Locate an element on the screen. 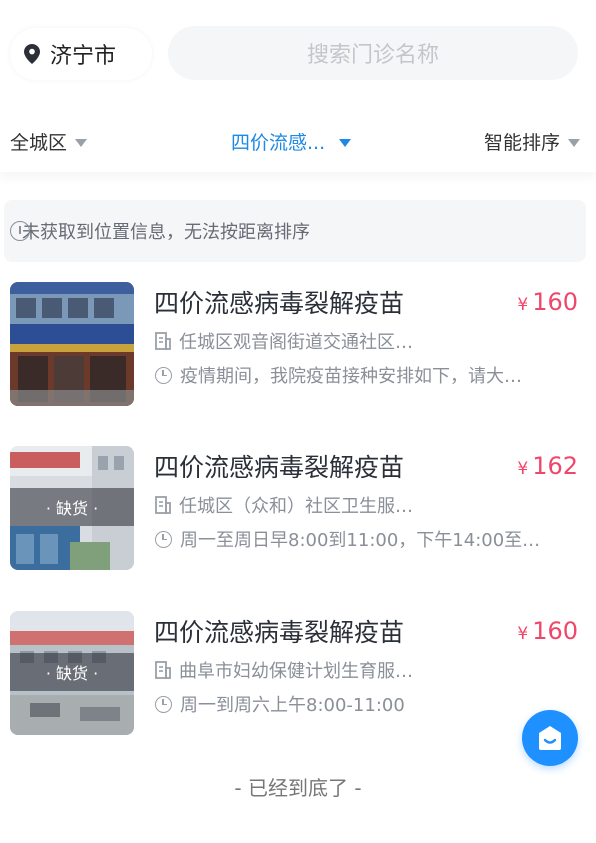  search-placeholder: 搜索门诊名称 is located at coordinates (372, 55).